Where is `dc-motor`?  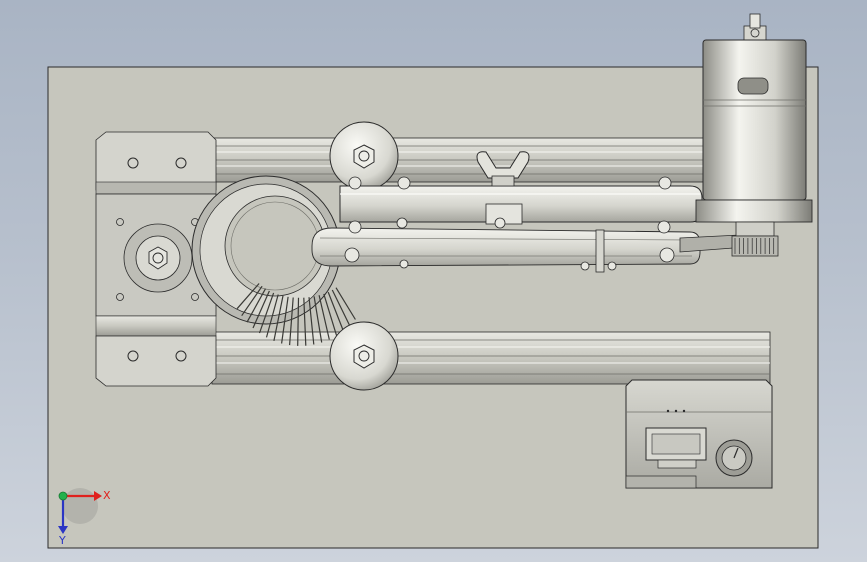
dc-motor is located at coordinates (754, 135).